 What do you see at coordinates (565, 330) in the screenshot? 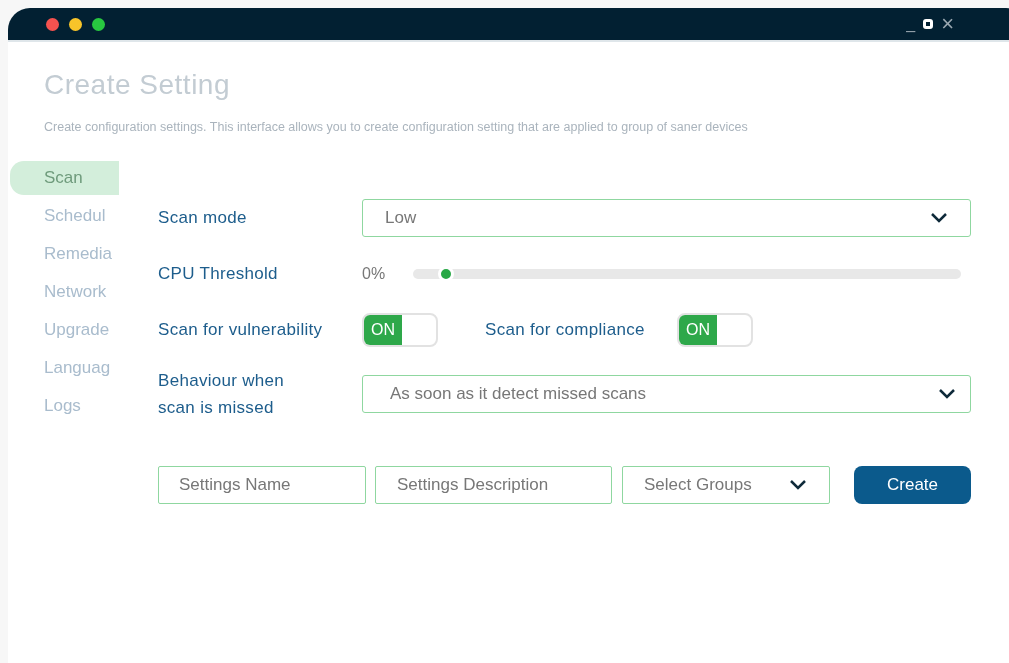
I see `scan-compliance-label: Scan for compliance` at bounding box center [565, 330].